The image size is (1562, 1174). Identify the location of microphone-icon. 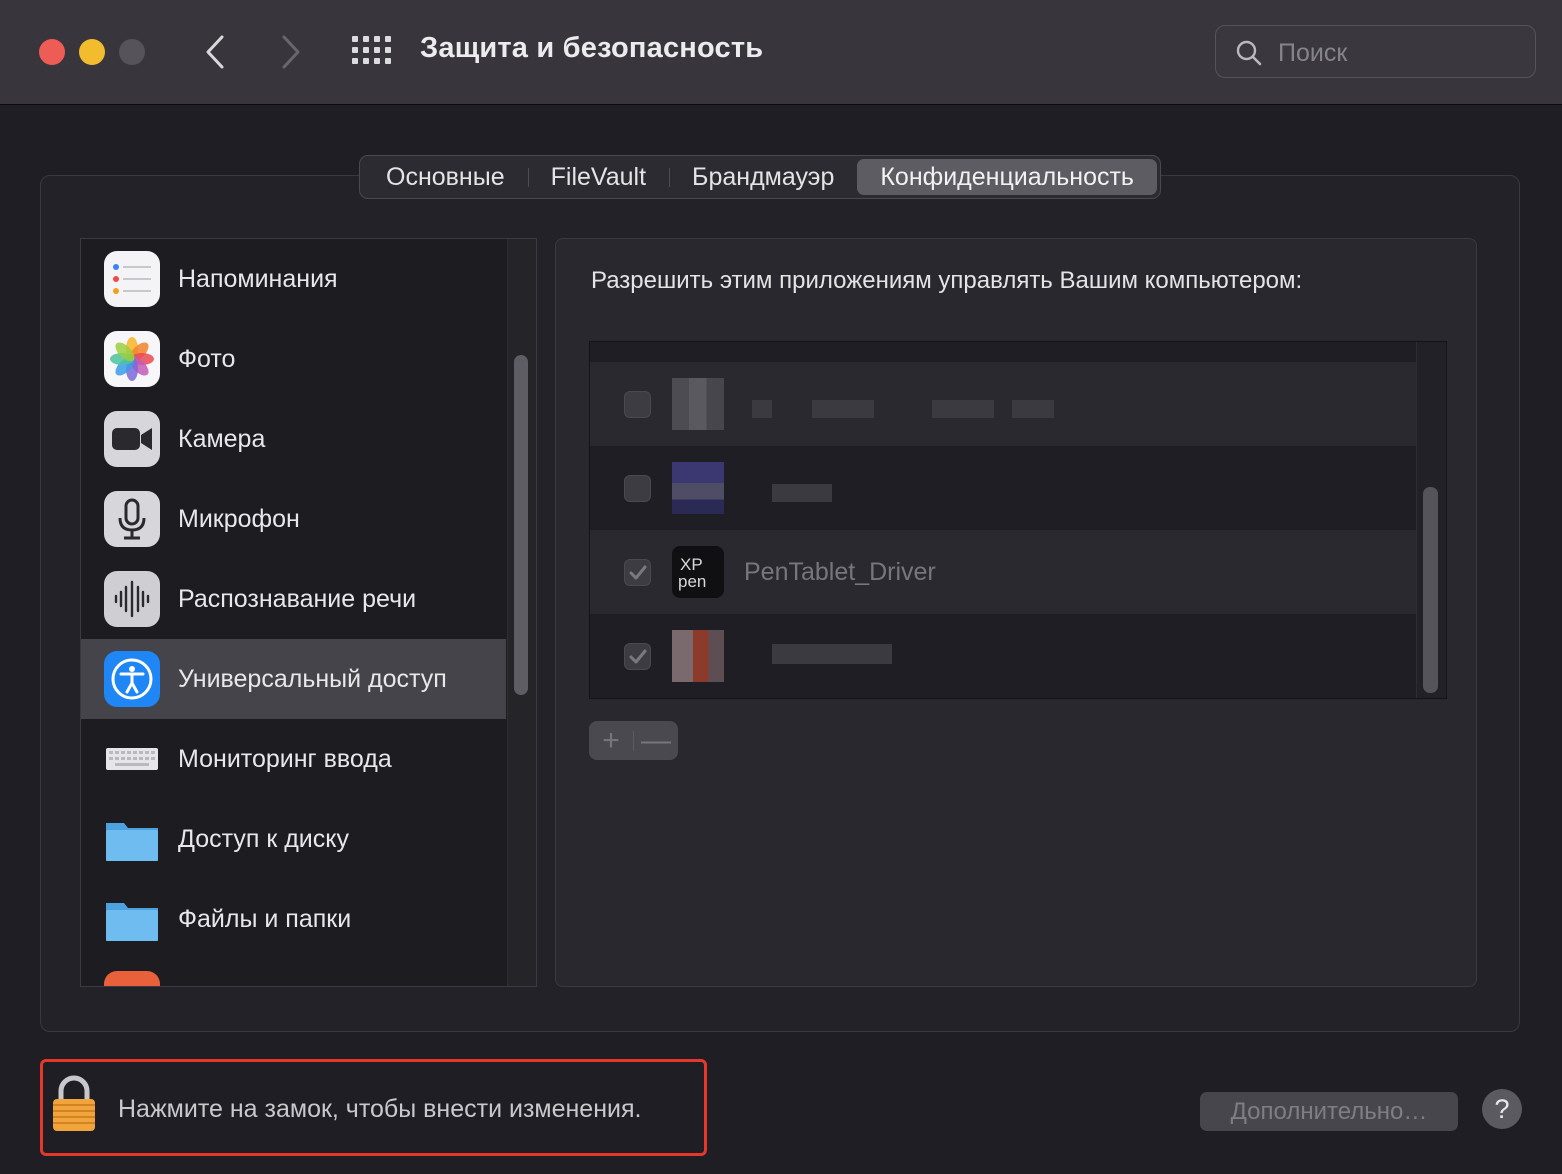
(132, 519).